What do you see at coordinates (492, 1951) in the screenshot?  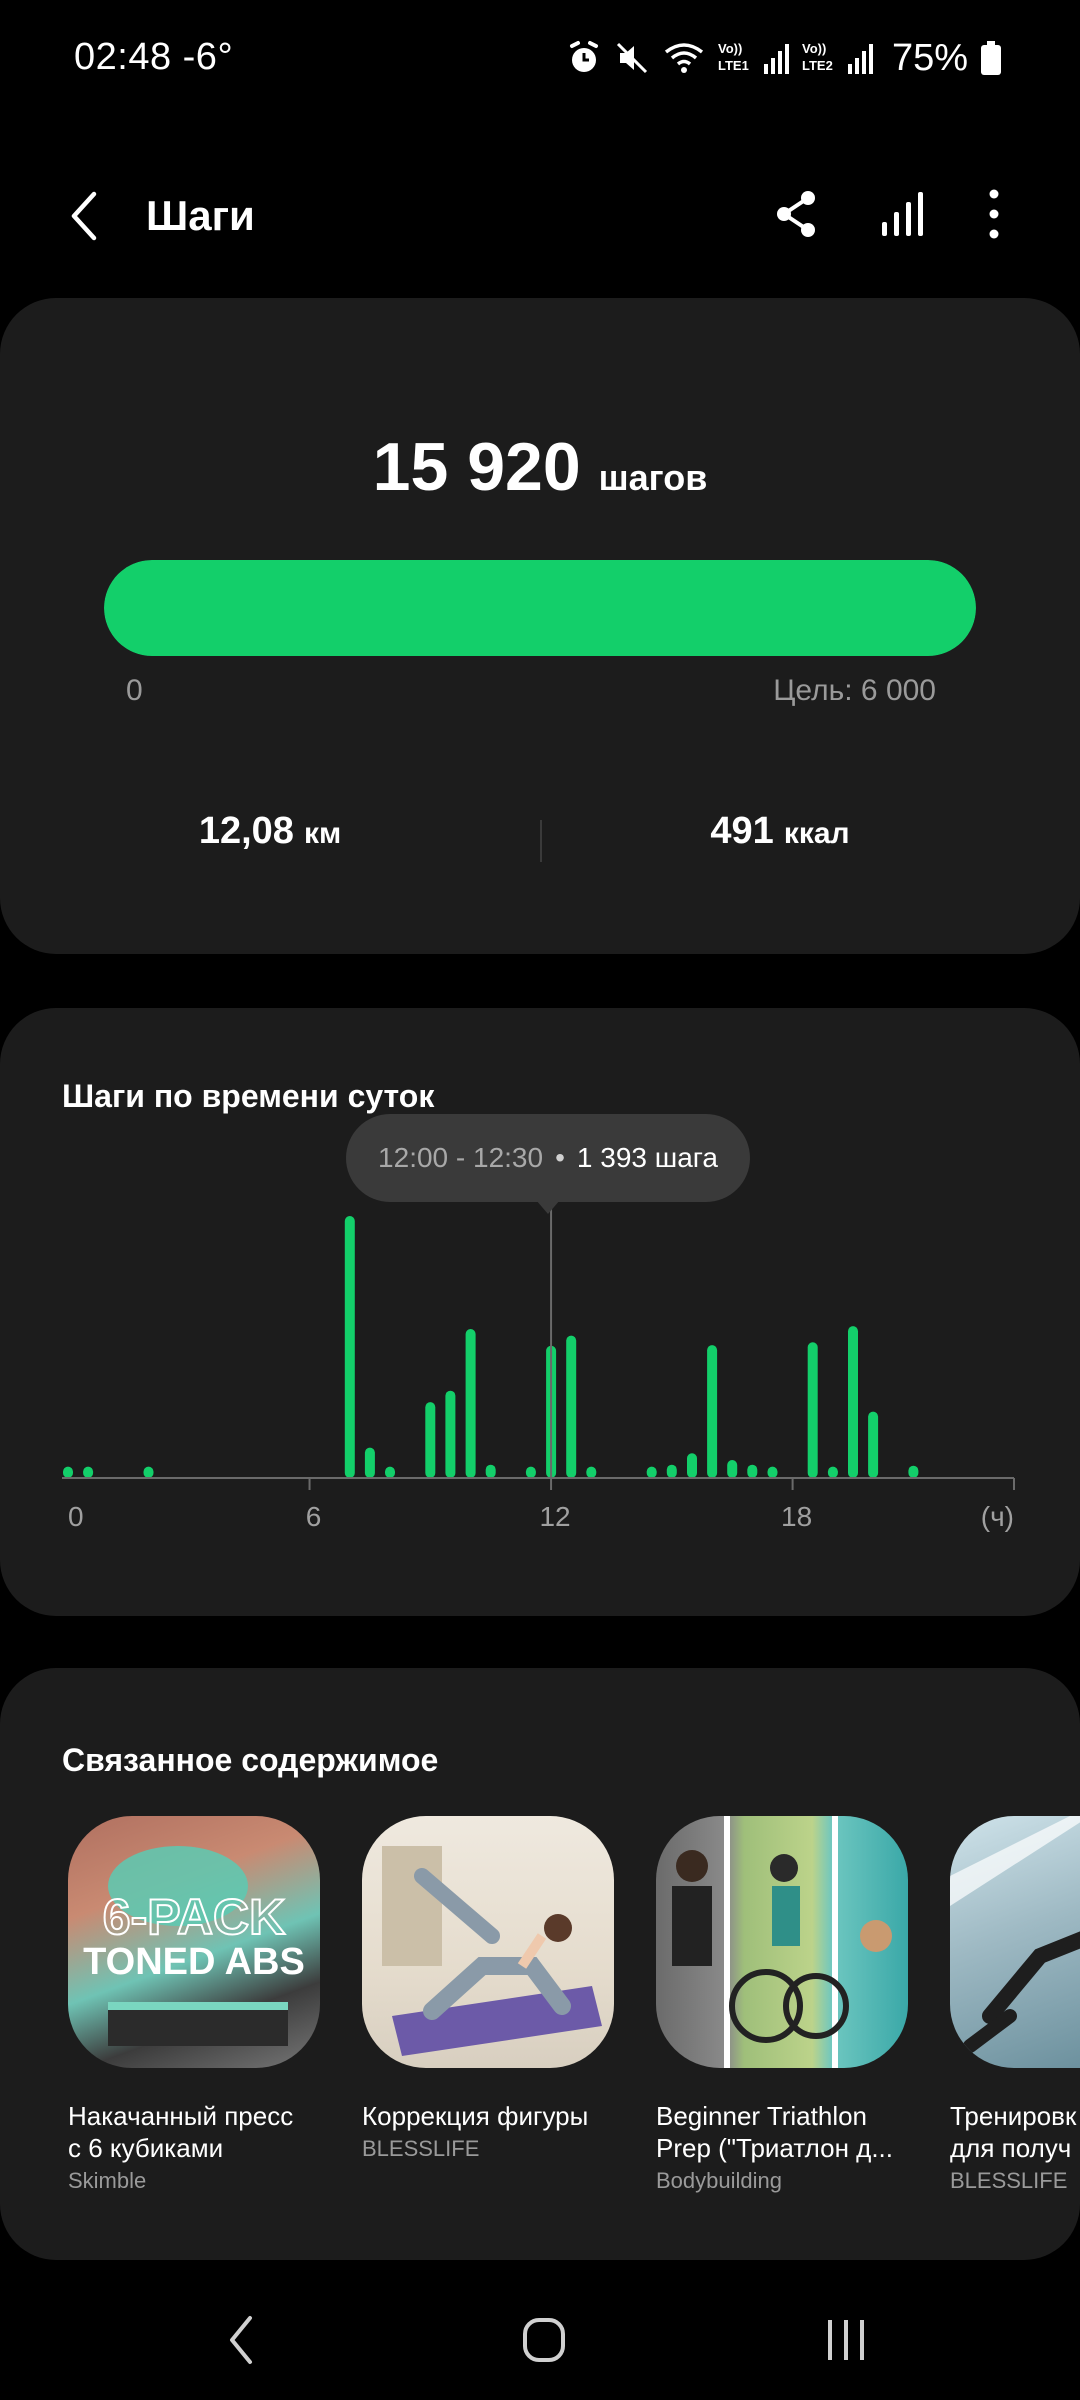 I see `fitness-yoga-image` at bounding box center [492, 1951].